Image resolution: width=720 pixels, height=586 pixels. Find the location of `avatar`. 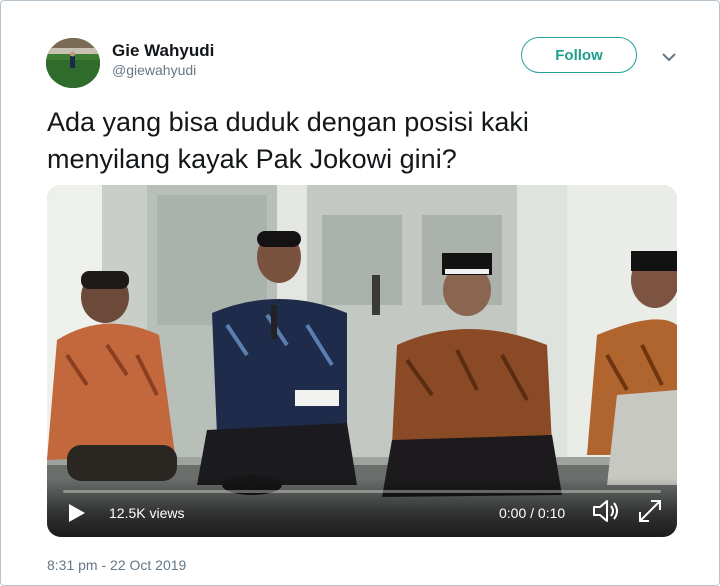

avatar is located at coordinates (73, 63).